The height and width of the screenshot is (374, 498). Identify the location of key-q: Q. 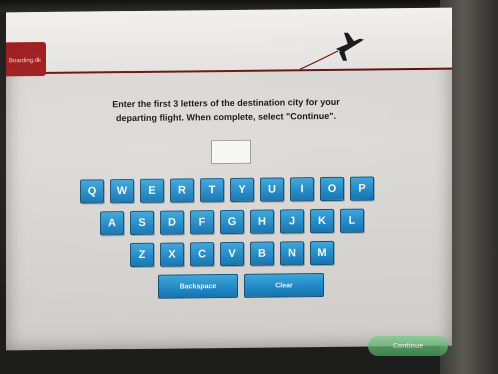
(92, 191).